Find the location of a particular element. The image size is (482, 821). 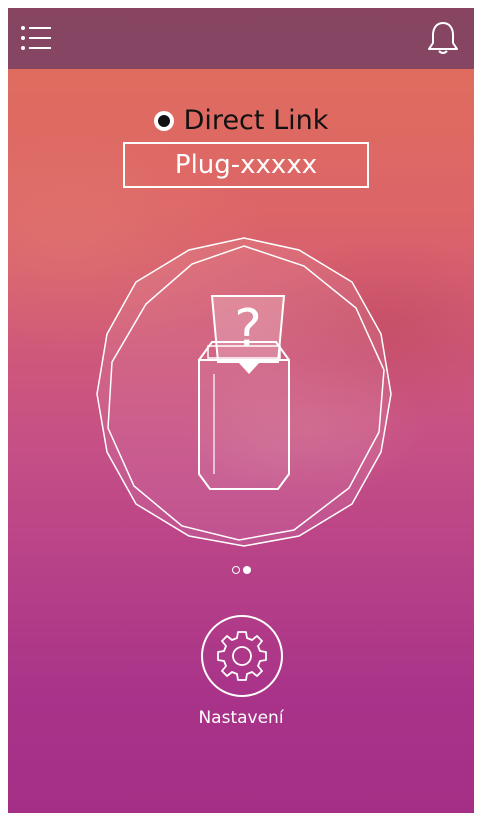

settings-button is located at coordinates (242, 656).